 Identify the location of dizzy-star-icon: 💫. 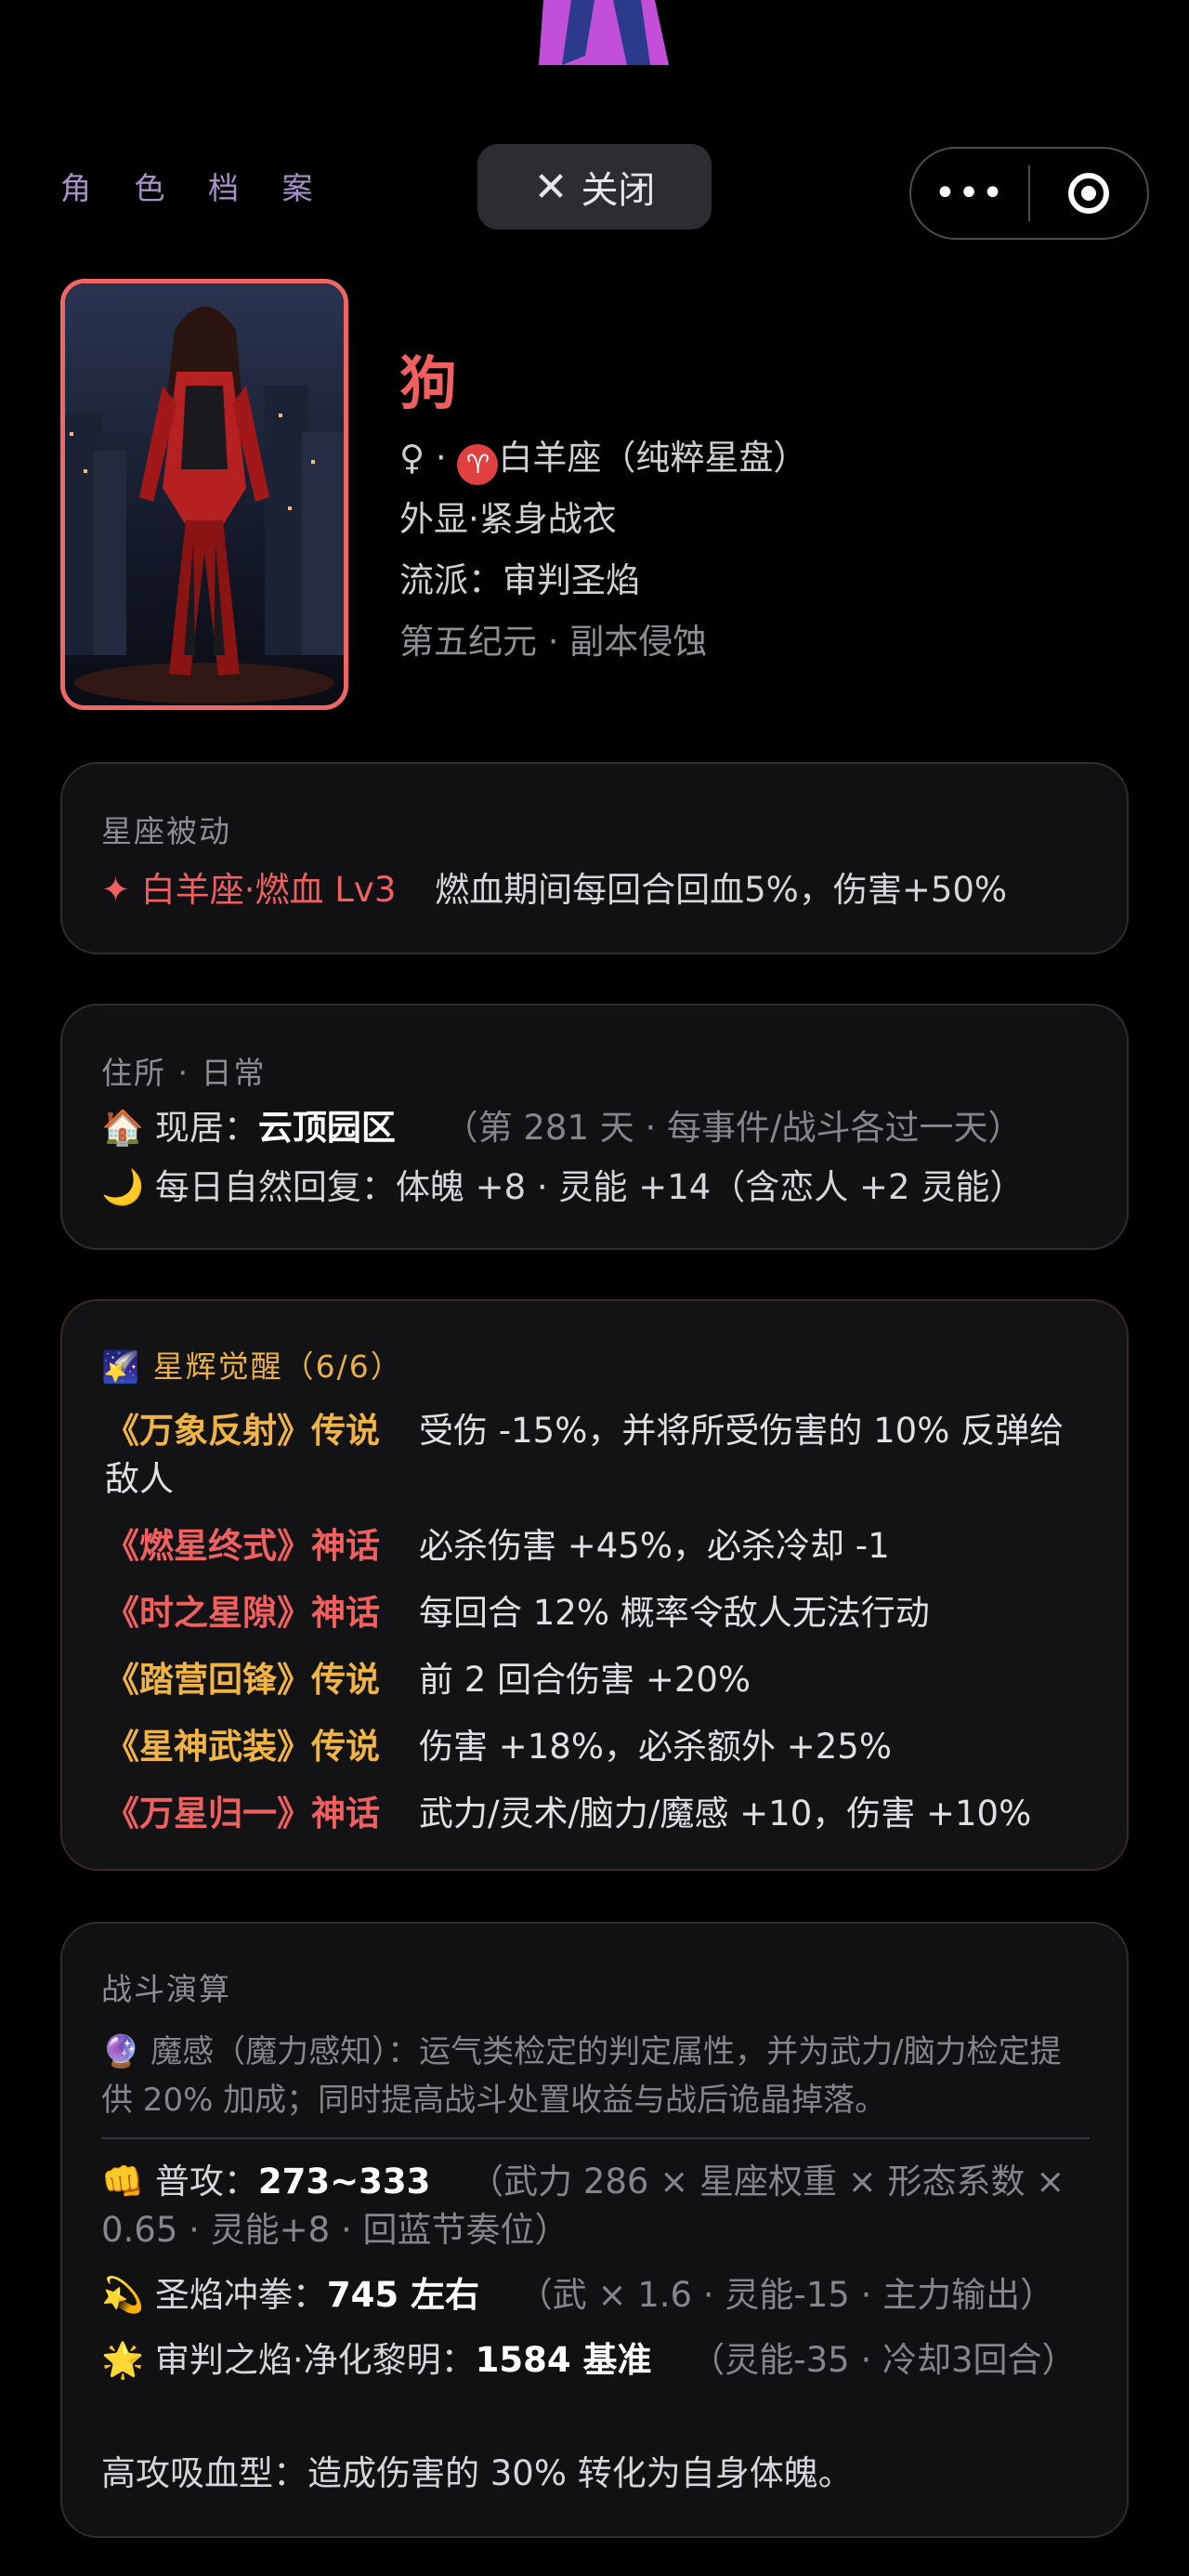
(123, 2295).